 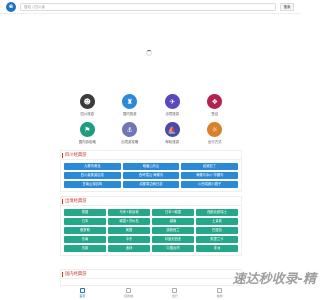 I want to click on category-label: 出境游攻略, so click(x=130, y=142).